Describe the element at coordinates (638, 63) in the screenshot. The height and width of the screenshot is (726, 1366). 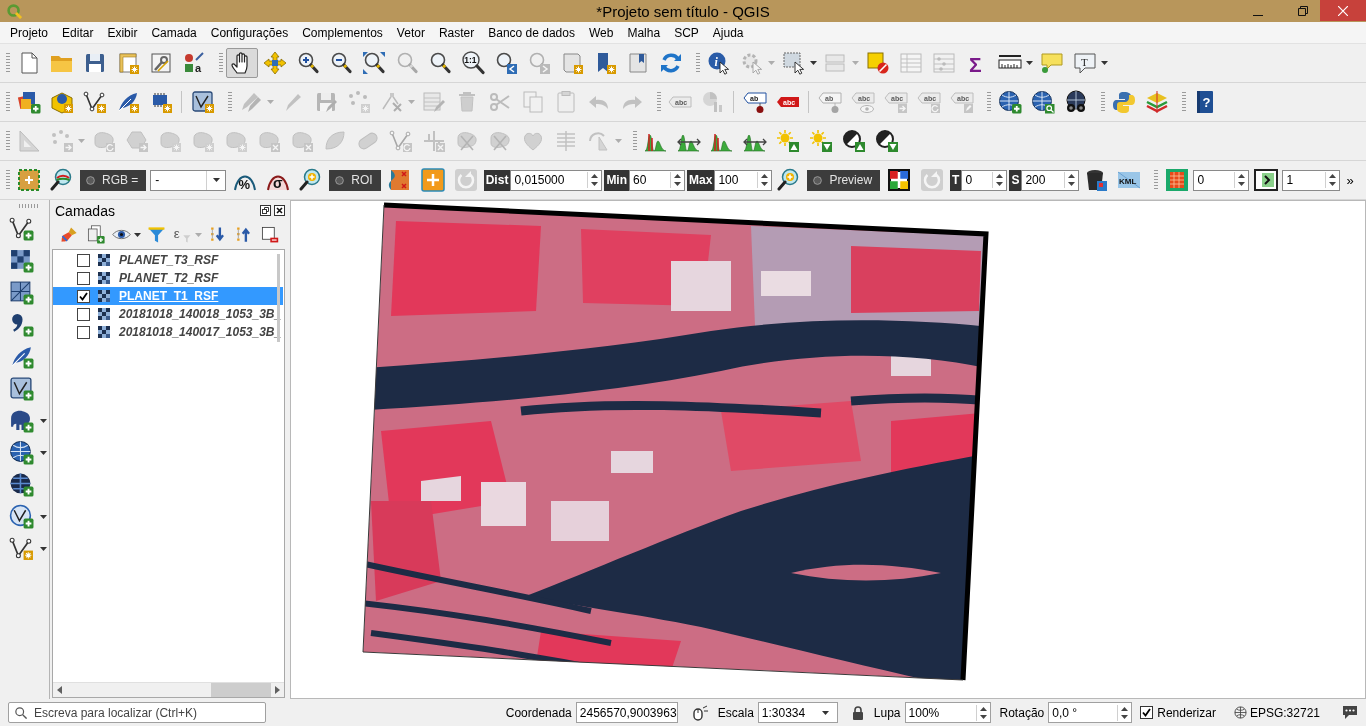
I see `bookmark-sheet-icon` at that location.